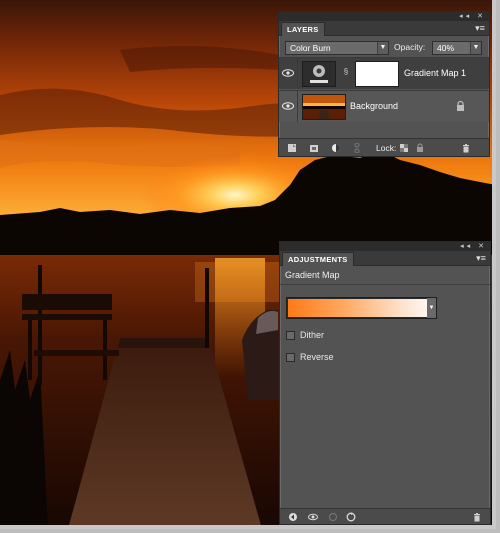 The height and width of the screenshot is (533, 500). Describe the element at coordinates (385, 516) in the screenshot. I see `adjustments-footer` at that location.